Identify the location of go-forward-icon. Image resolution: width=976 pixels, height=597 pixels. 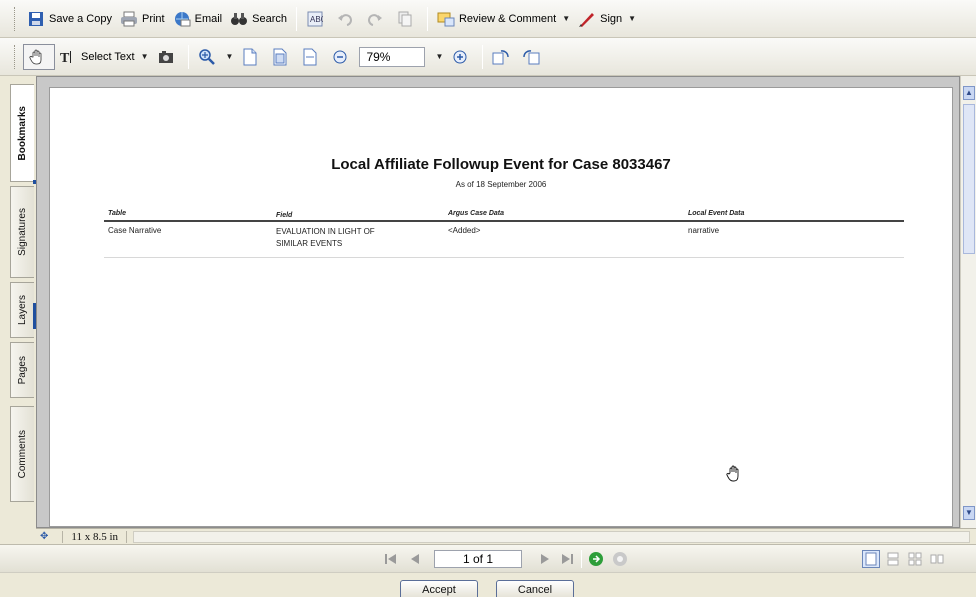
(596, 559).